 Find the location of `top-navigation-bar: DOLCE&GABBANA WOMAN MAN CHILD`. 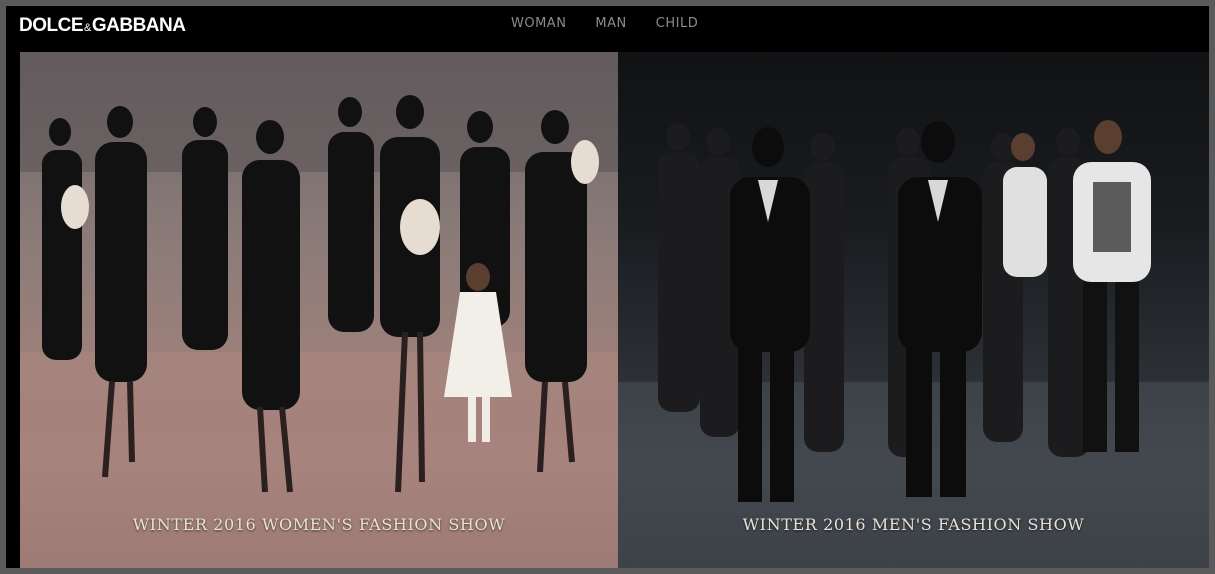

top-navigation-bar: DOLCE&GABBANA WOMAN MAN CHILD is located at coordinates (607, 29).